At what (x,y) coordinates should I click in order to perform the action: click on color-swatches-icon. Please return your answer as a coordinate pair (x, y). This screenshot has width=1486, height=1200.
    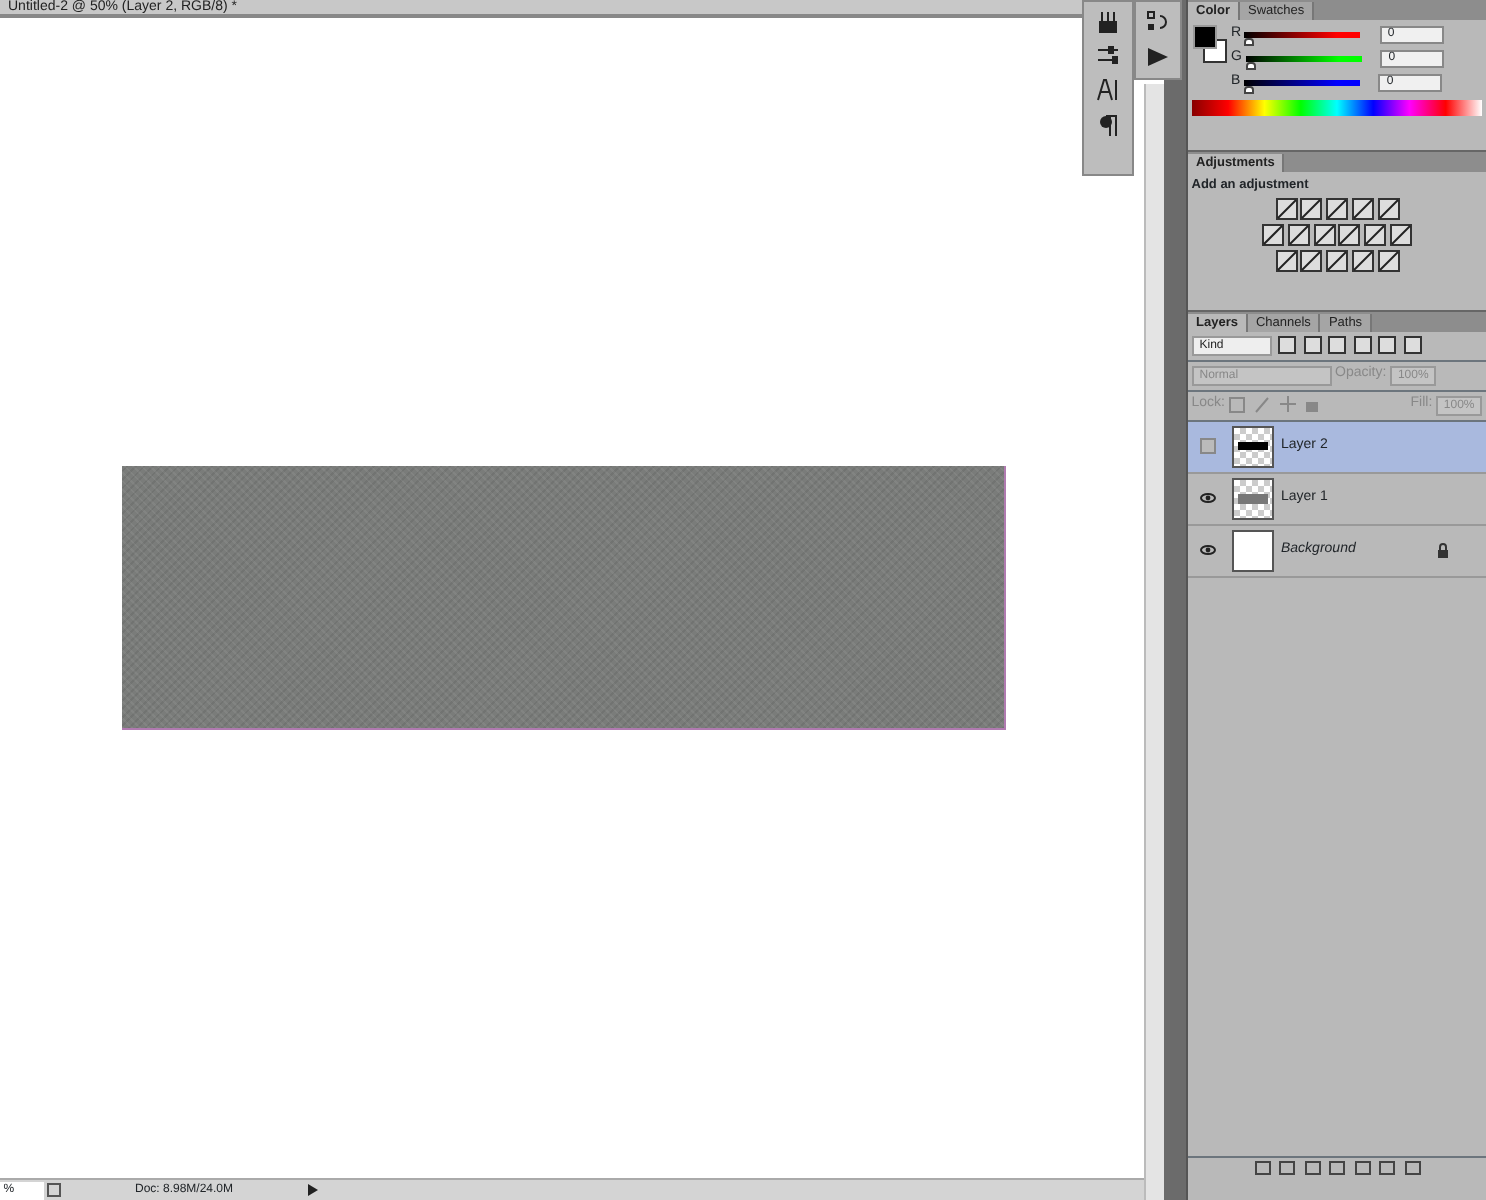
    Looking at the image, I should click on (1209, 43).